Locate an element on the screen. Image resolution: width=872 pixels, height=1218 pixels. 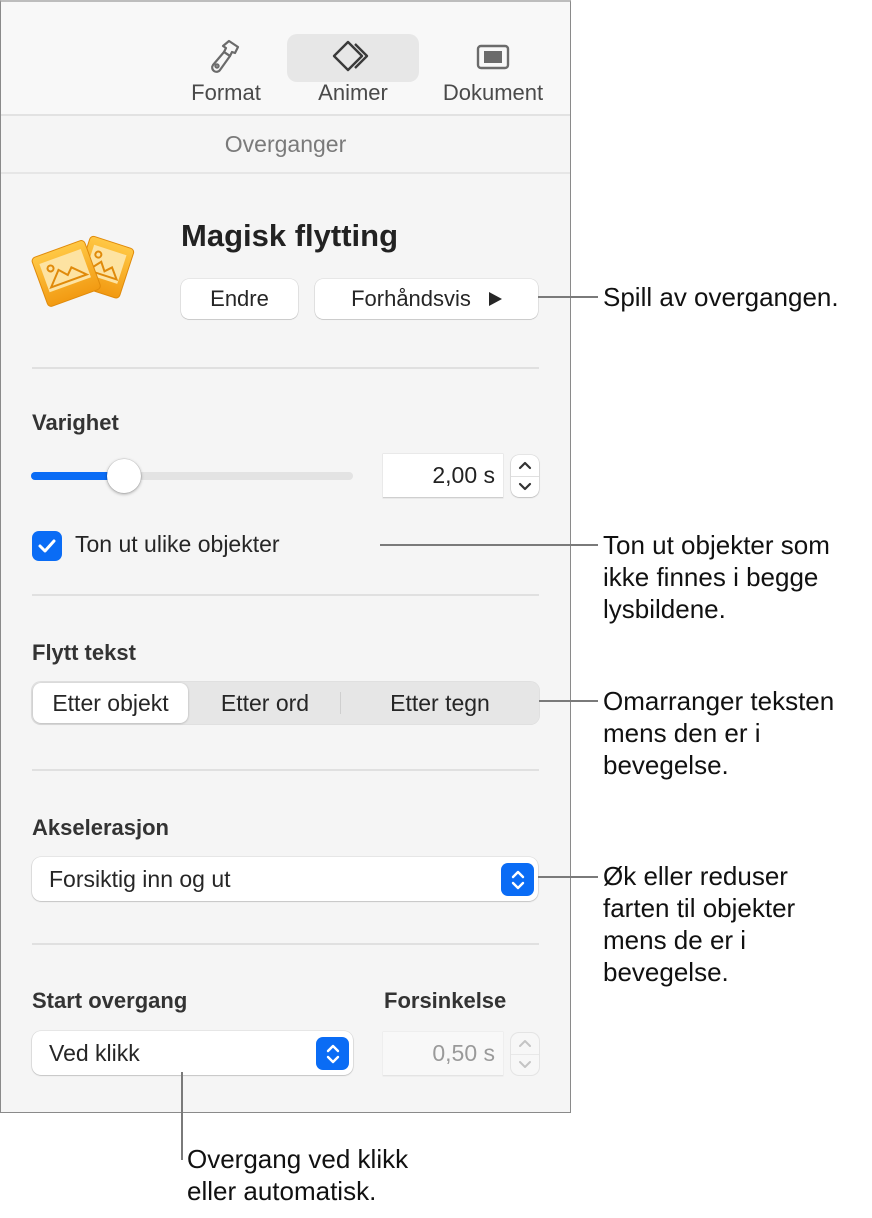
fade-objects-checkbox is located at coordinates (47, 546).